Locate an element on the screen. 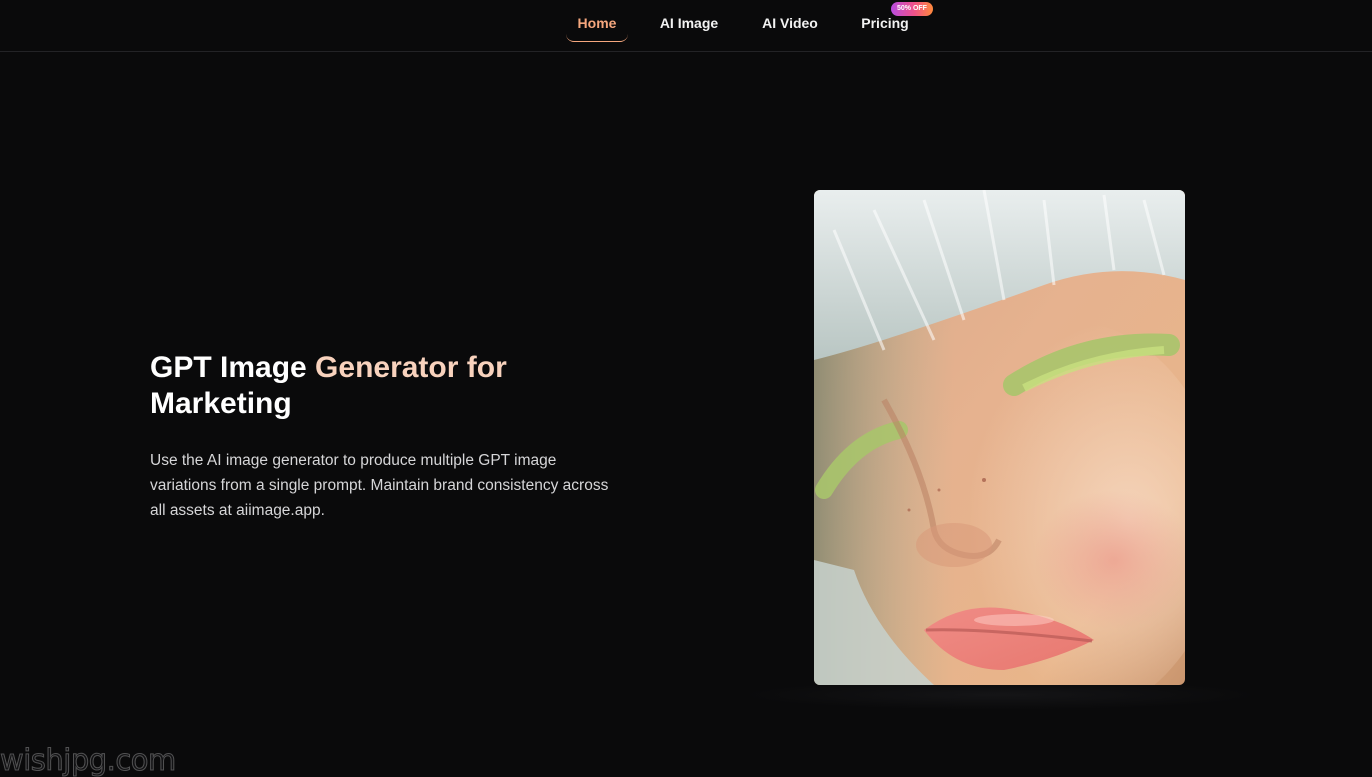 Image resolution: width=1372 pixels, height=777 pixels. watermark-text: wishjpg.com is located at coordinates (88, 760).